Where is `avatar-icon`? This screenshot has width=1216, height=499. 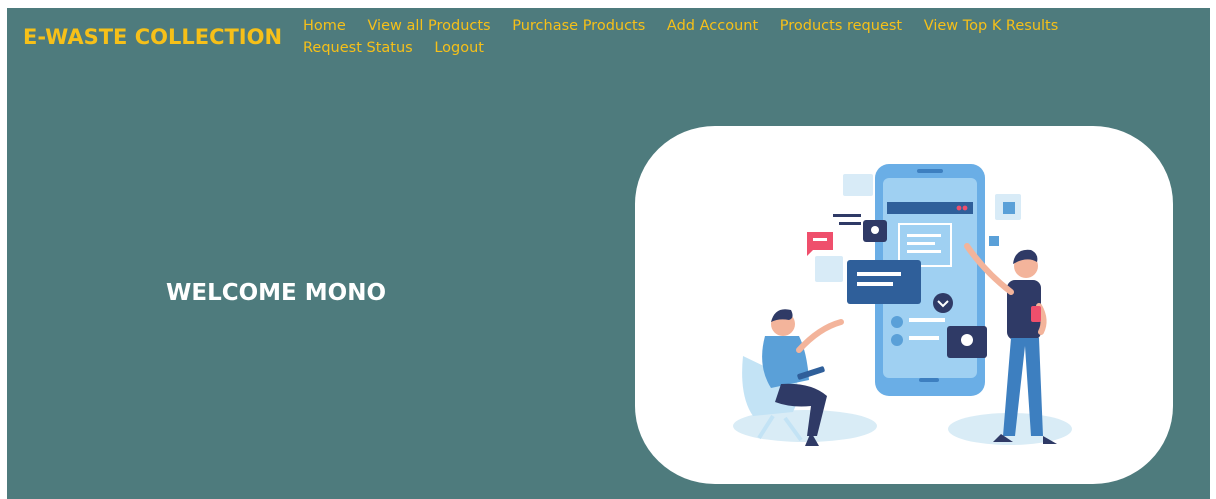
avatar-icon is located at coordinates (967, 340).